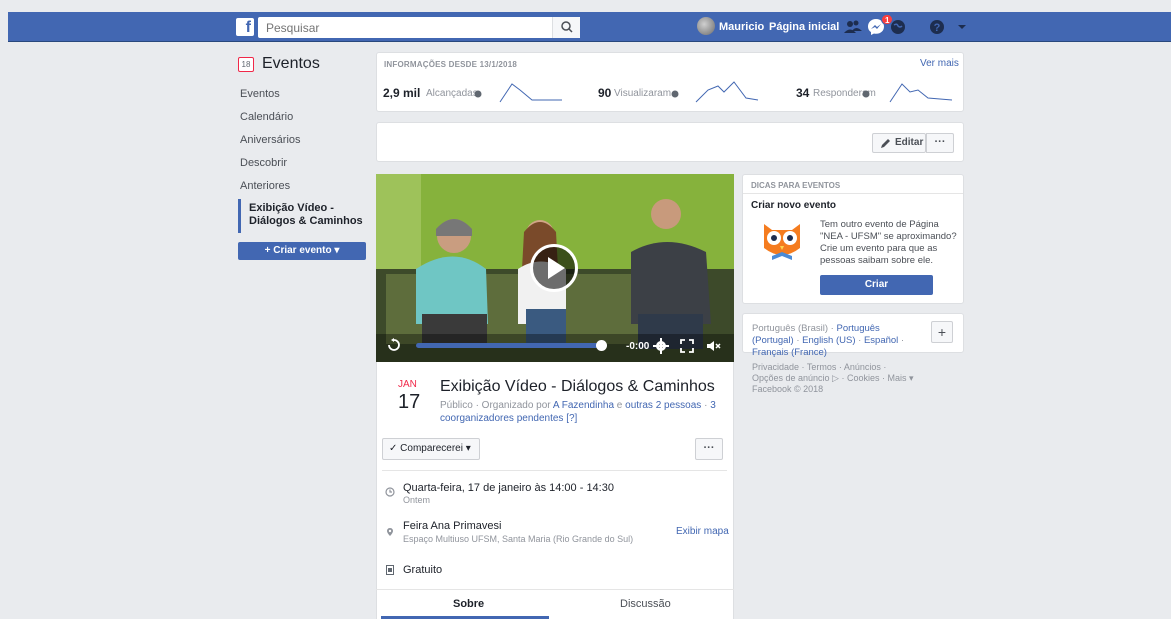  I want to click on event-datetime-relative: Ontem, so click(417, 500).